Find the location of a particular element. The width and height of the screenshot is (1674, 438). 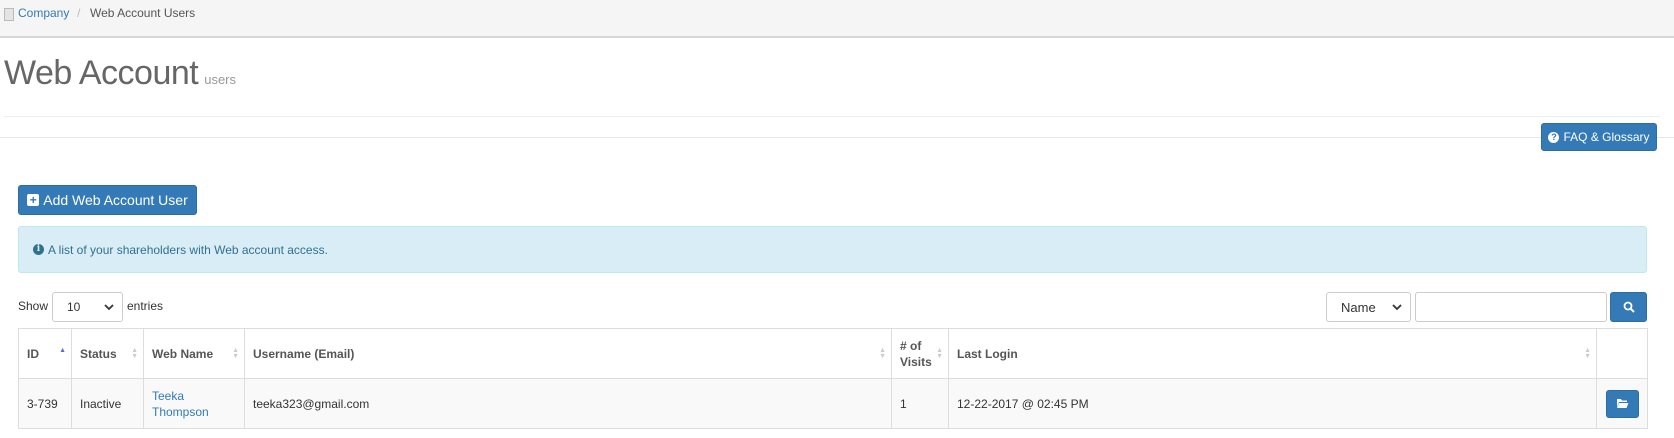

search-input is located at coordinates (1511, 307).